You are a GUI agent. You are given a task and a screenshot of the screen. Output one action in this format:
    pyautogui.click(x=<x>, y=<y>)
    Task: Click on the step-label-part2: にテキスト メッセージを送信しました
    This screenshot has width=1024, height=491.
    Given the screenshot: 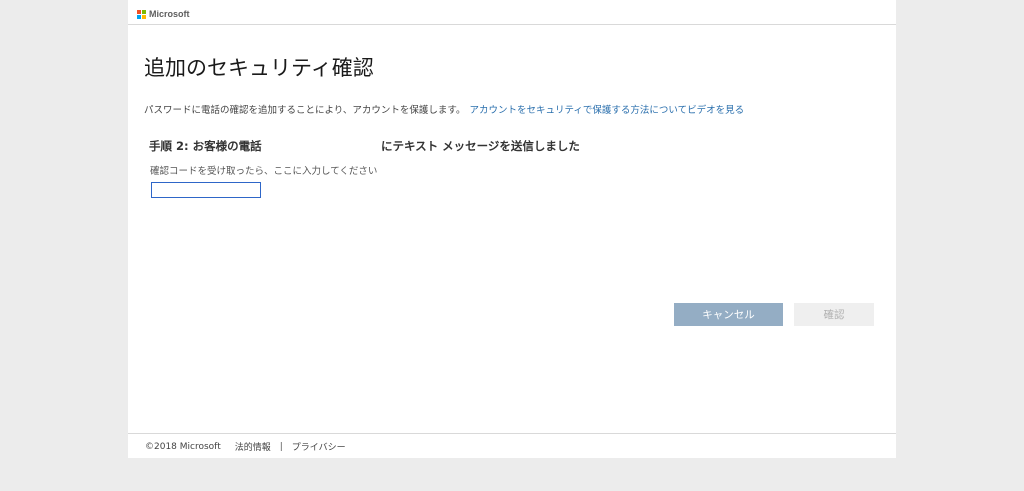 What is the action you would take?
    pyautogui.click(x=480, y=146)
    